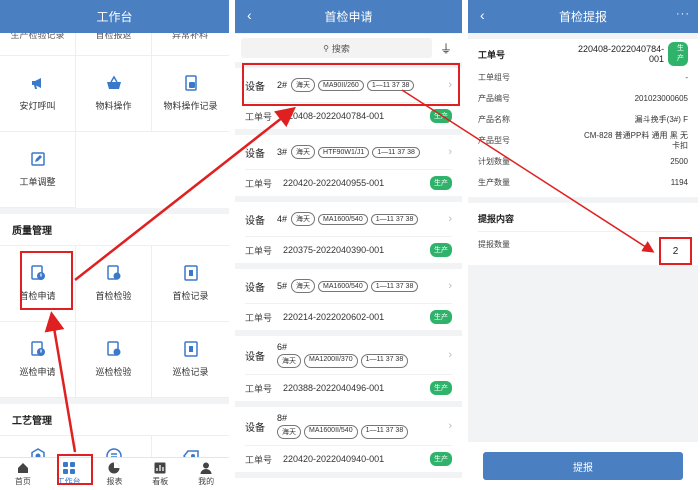 This screenshot has width=700, height=490. I want to click on device-chip: MA1600II/540, so click(331, 432).